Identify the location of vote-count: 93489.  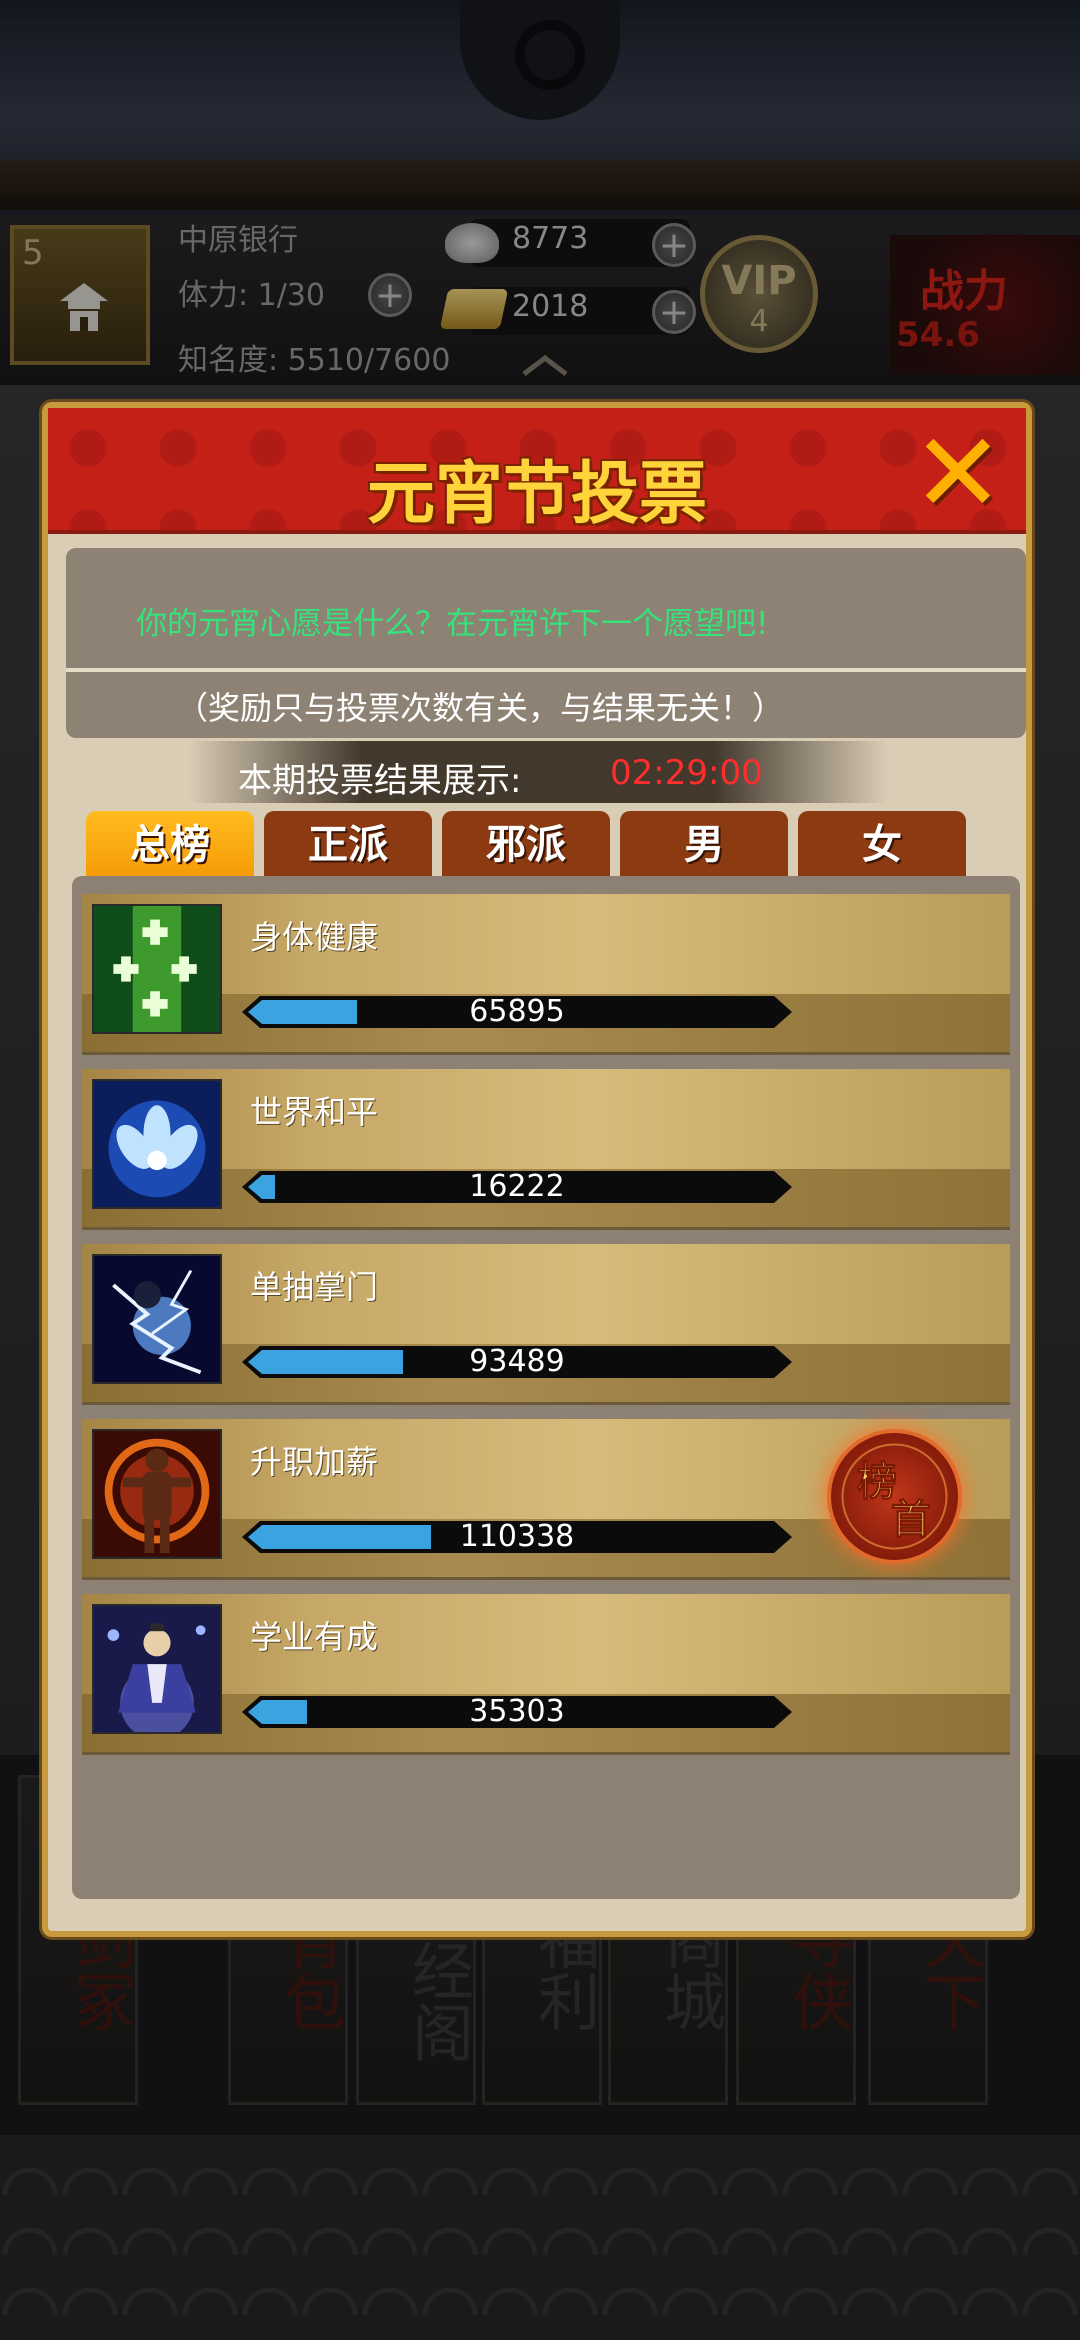
(517, 1361).